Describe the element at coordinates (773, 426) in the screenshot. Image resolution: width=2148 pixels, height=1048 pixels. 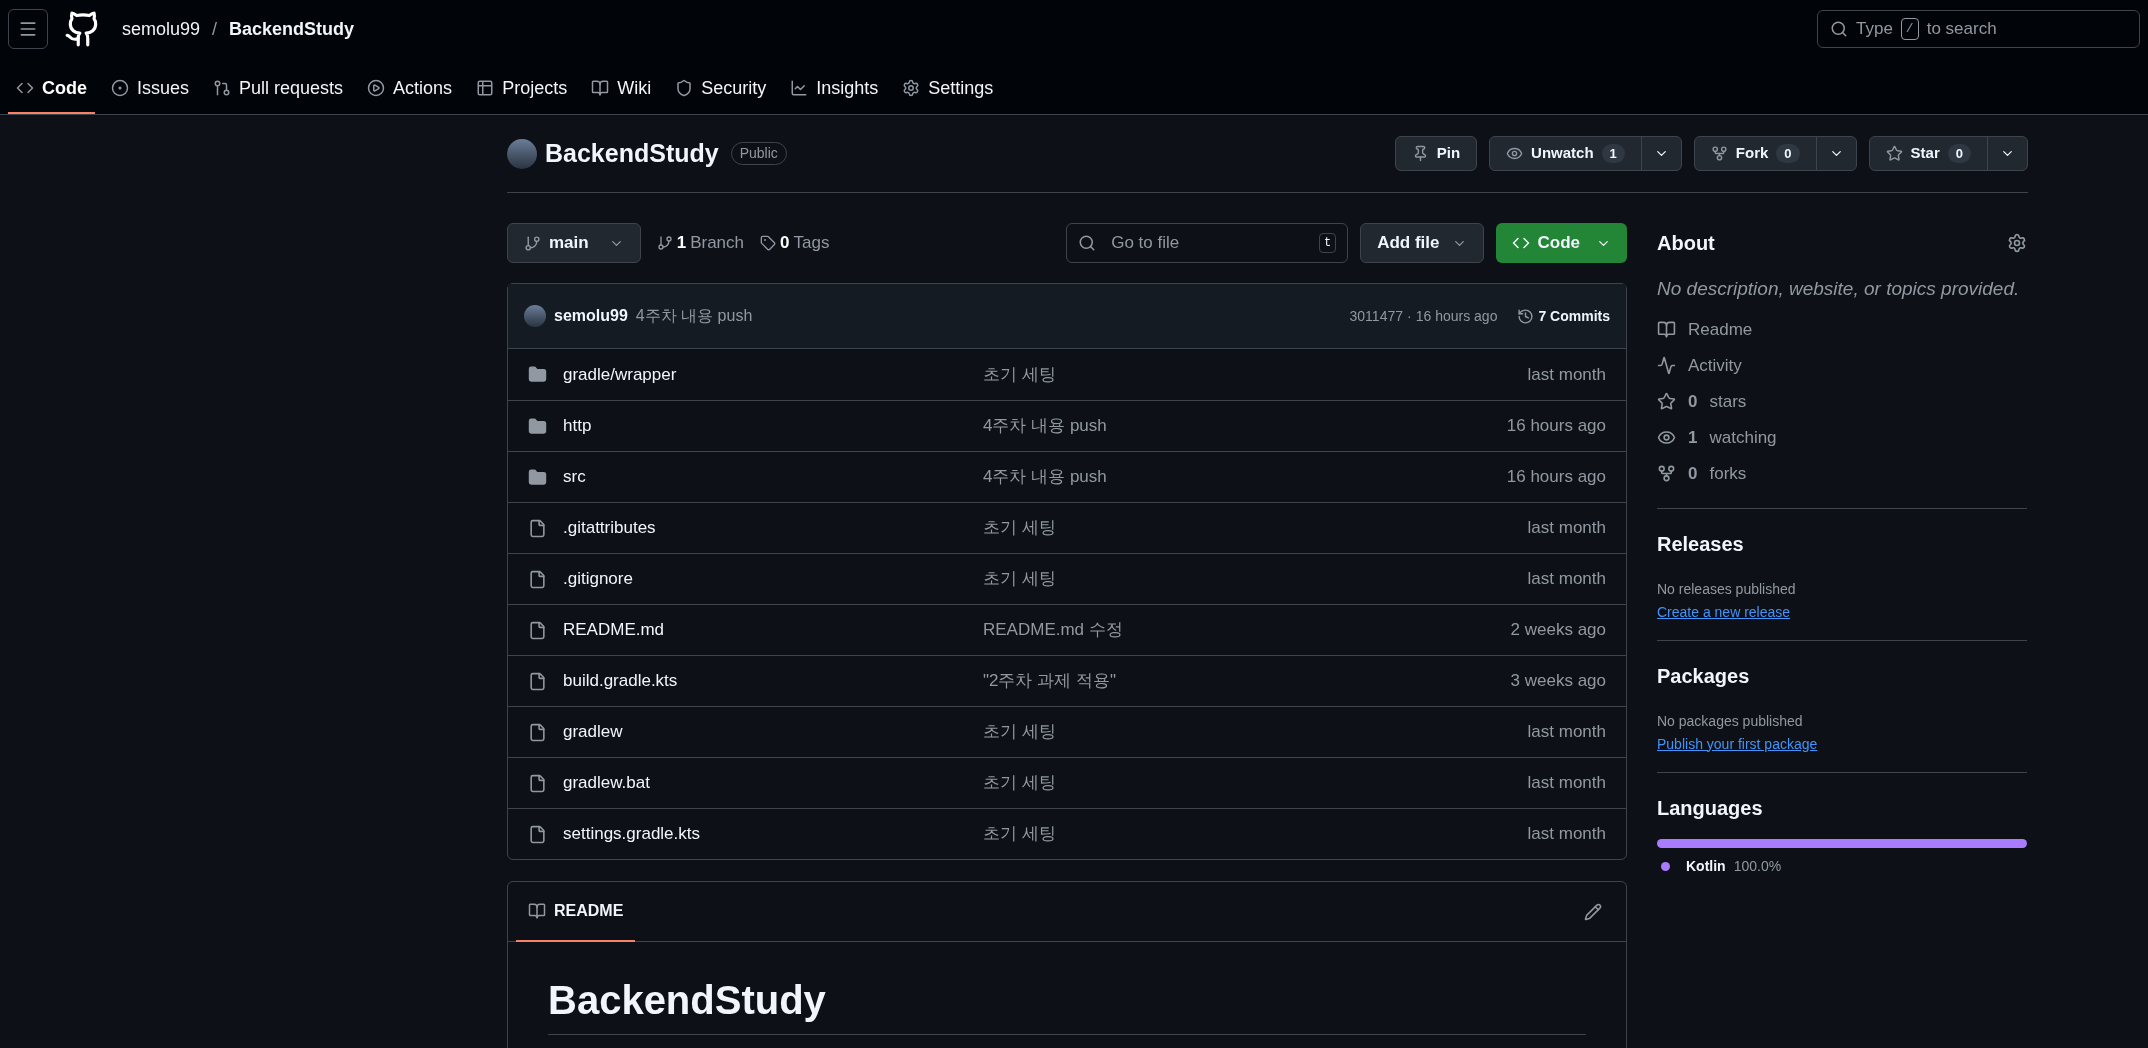
I see `file-name-link: http` at that location.